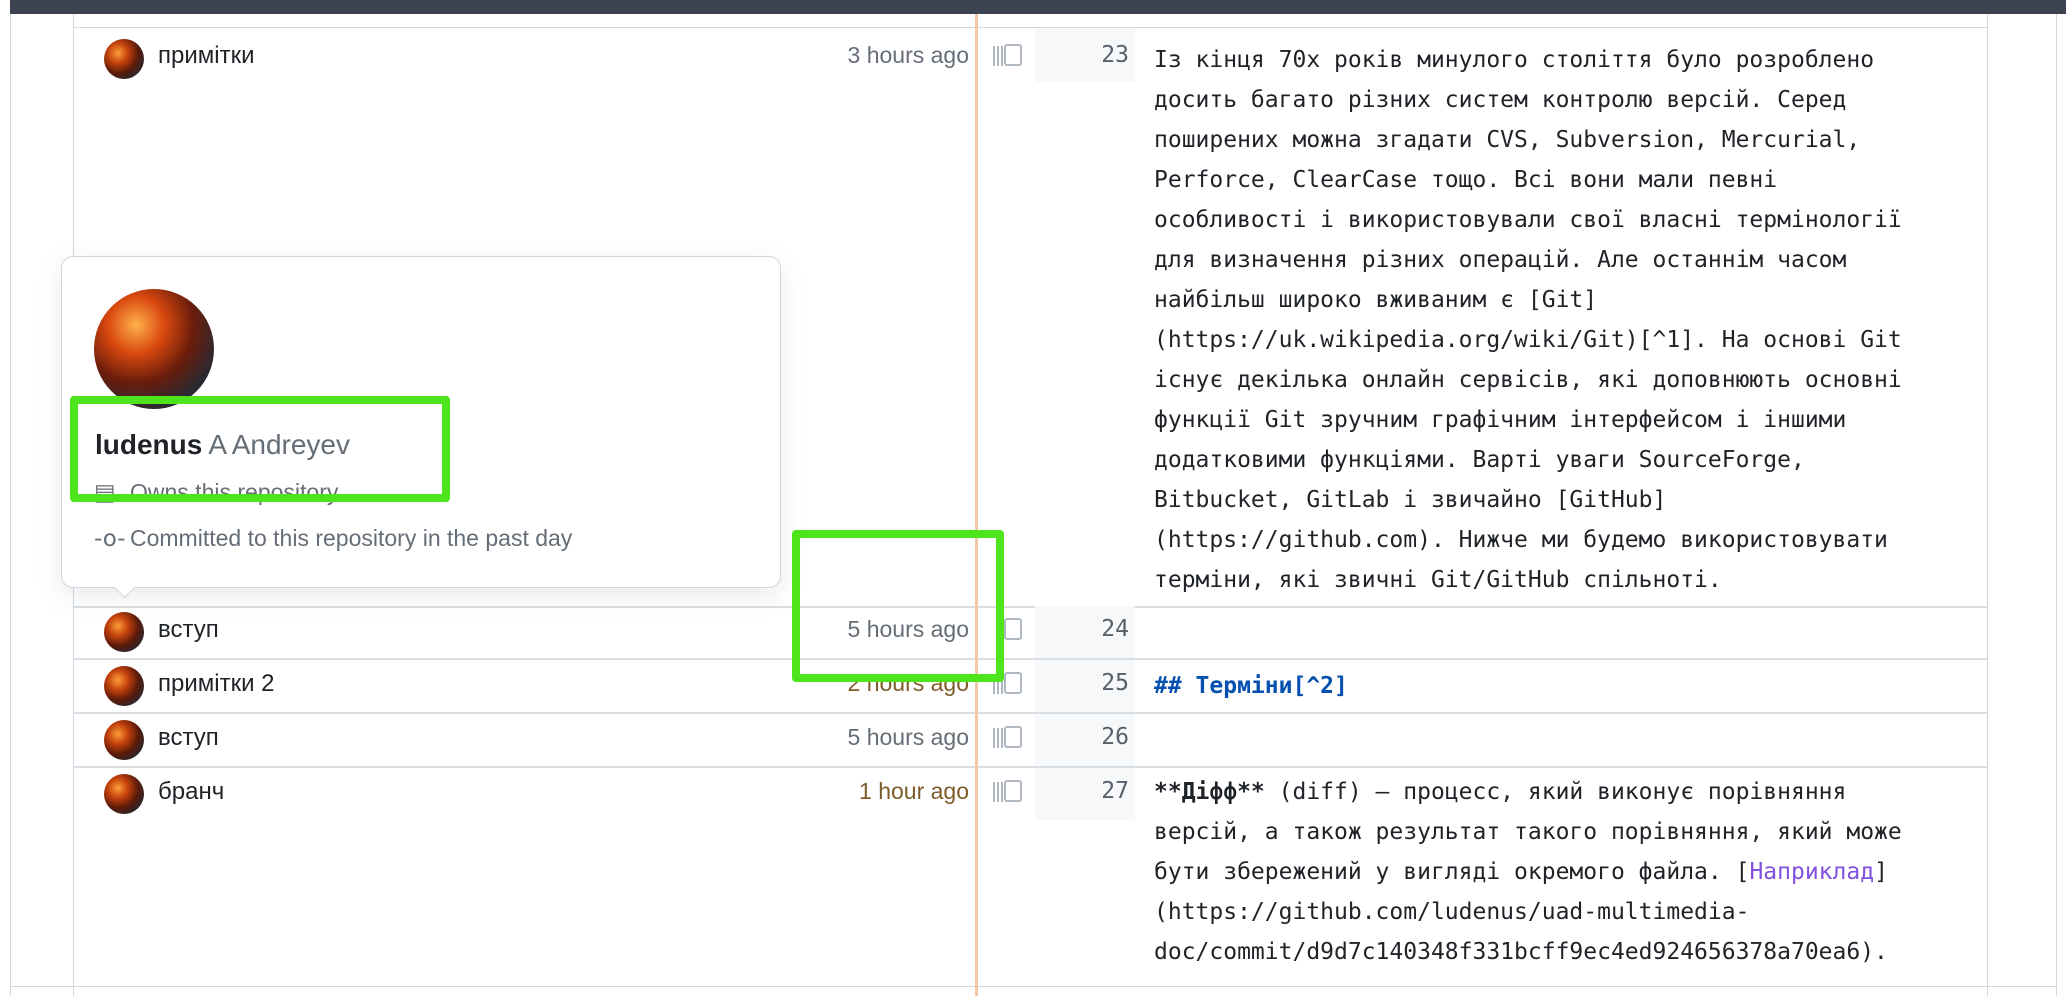 This screenshot has width=2066, height=996. Describe the element at coordinates (2056, 505) in the screenshot. I see `outer-border-right` at that location.